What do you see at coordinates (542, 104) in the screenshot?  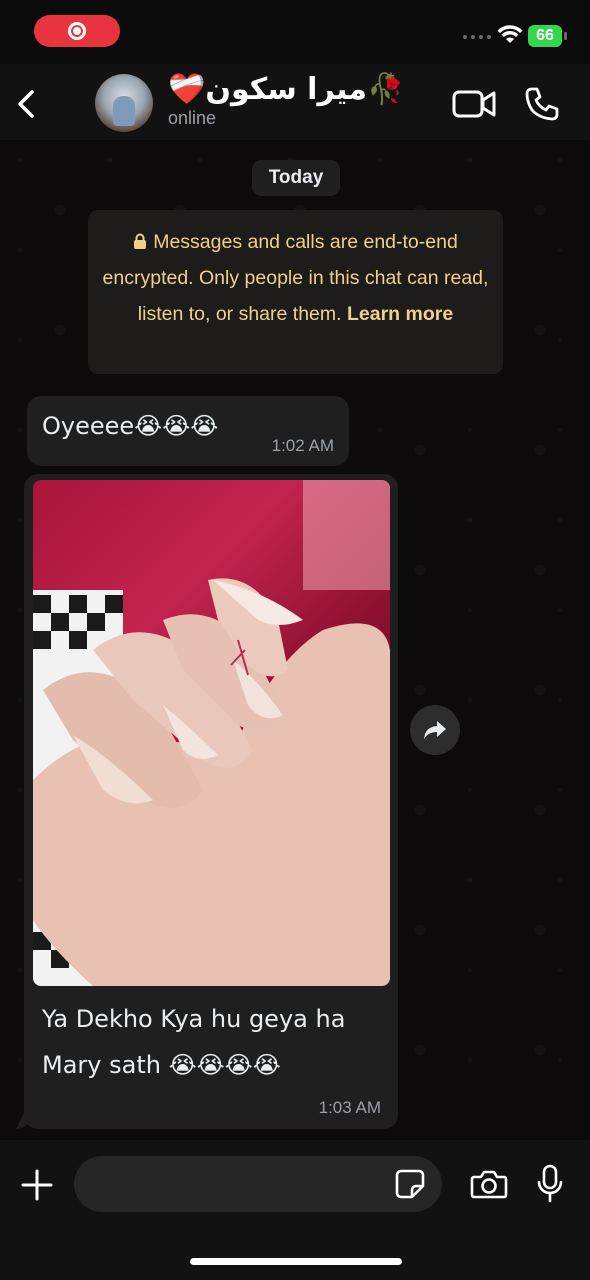 I see `phone-call-icon` at bounding box center [542, 104].